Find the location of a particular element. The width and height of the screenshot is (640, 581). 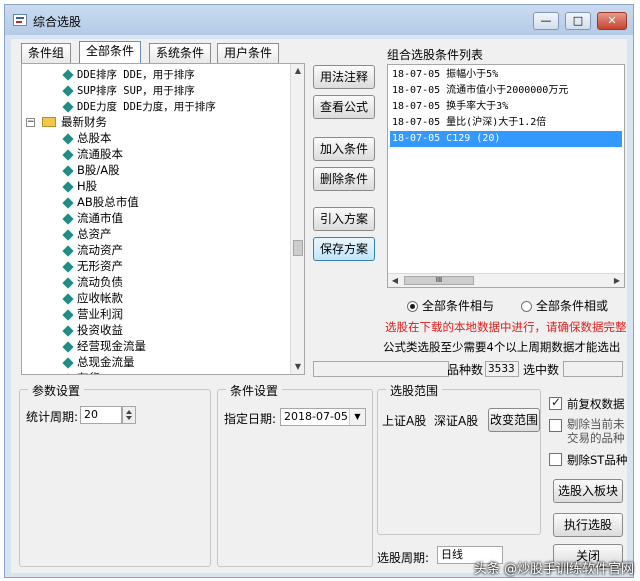

view-formula-button: 查看公式 is located at coordinates (344, 107).